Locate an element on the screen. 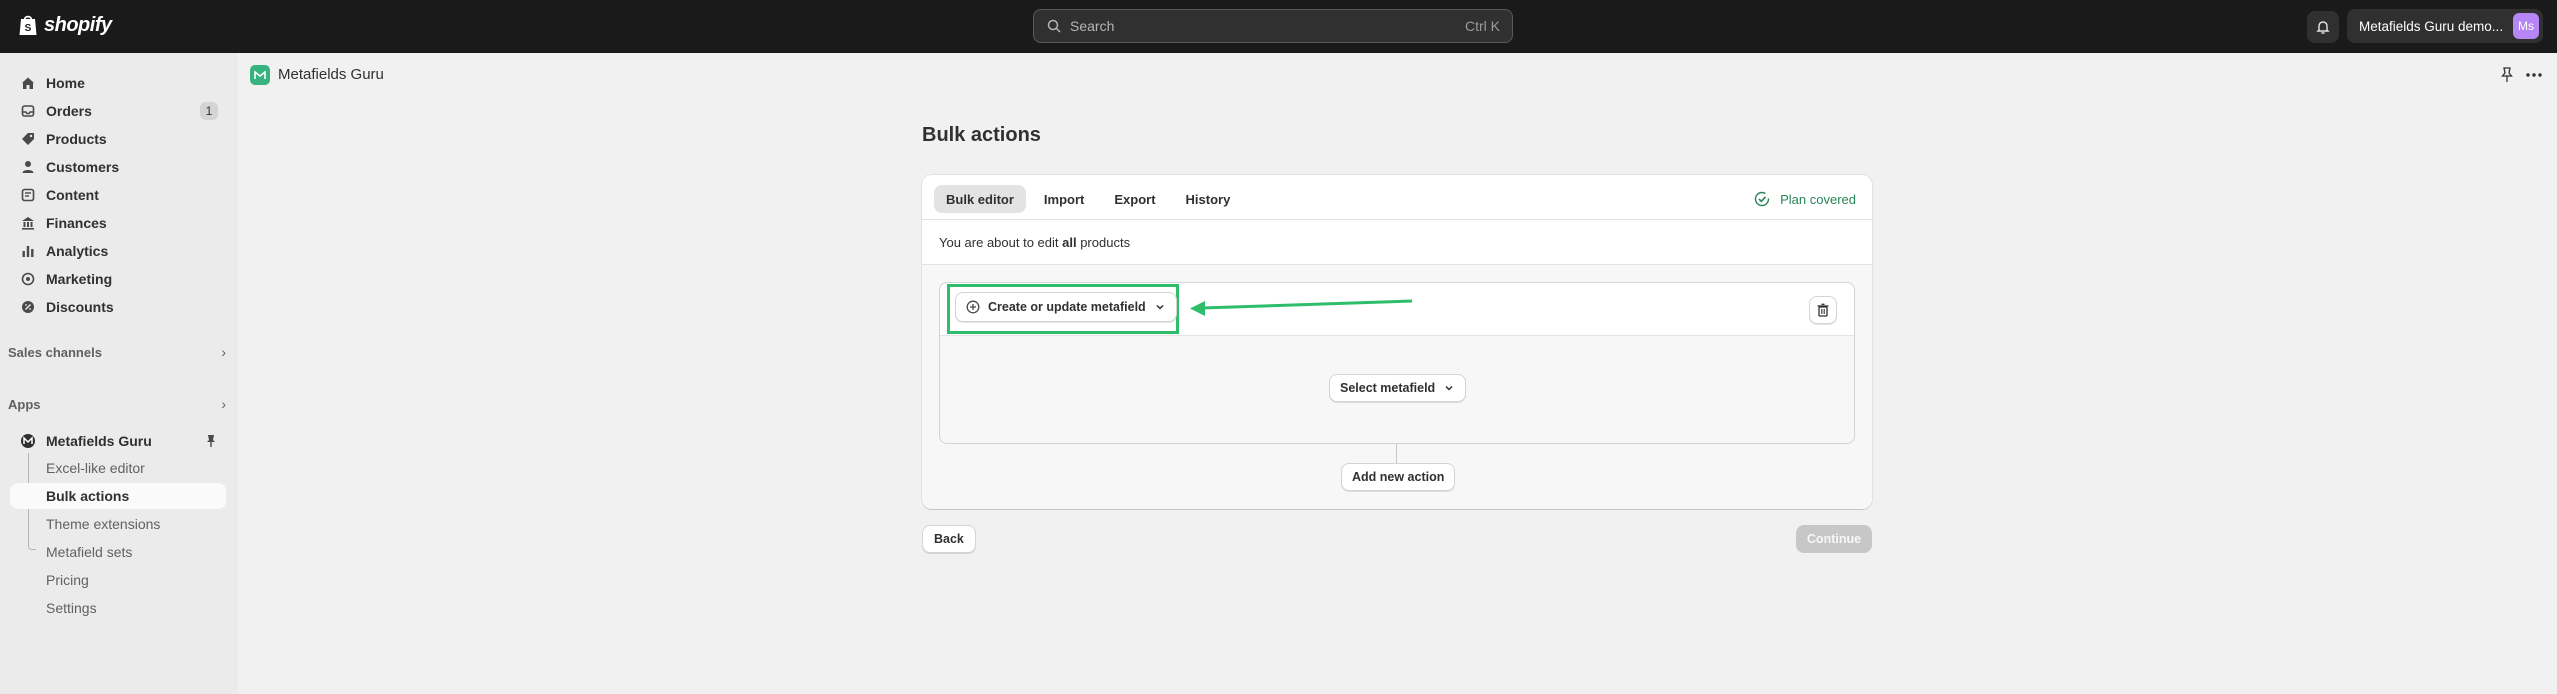 The image size is (2557, 694). shopify-bag-icon: S is located at coordinates (28, 25).